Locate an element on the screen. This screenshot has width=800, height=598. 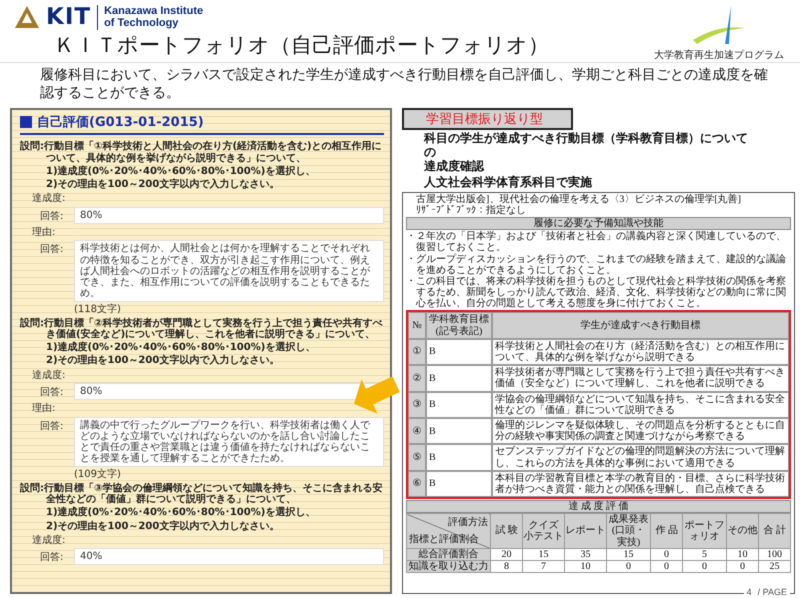
table-cell: ⑥ is located at coordinates (417, 484).